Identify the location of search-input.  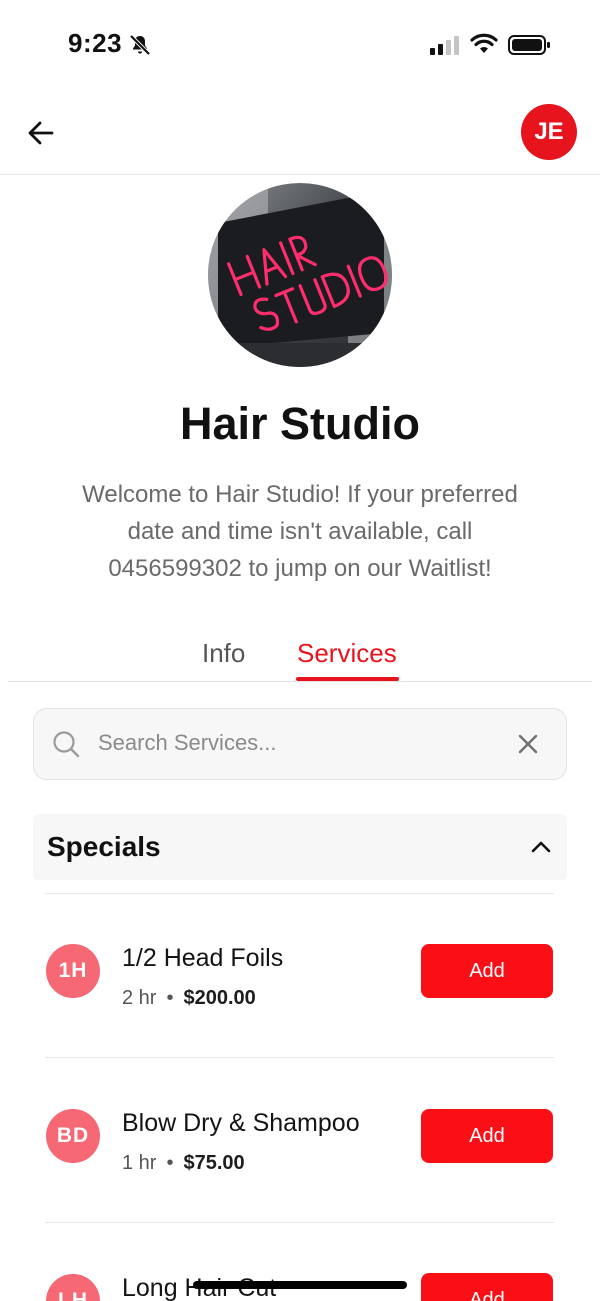
(298, 743).